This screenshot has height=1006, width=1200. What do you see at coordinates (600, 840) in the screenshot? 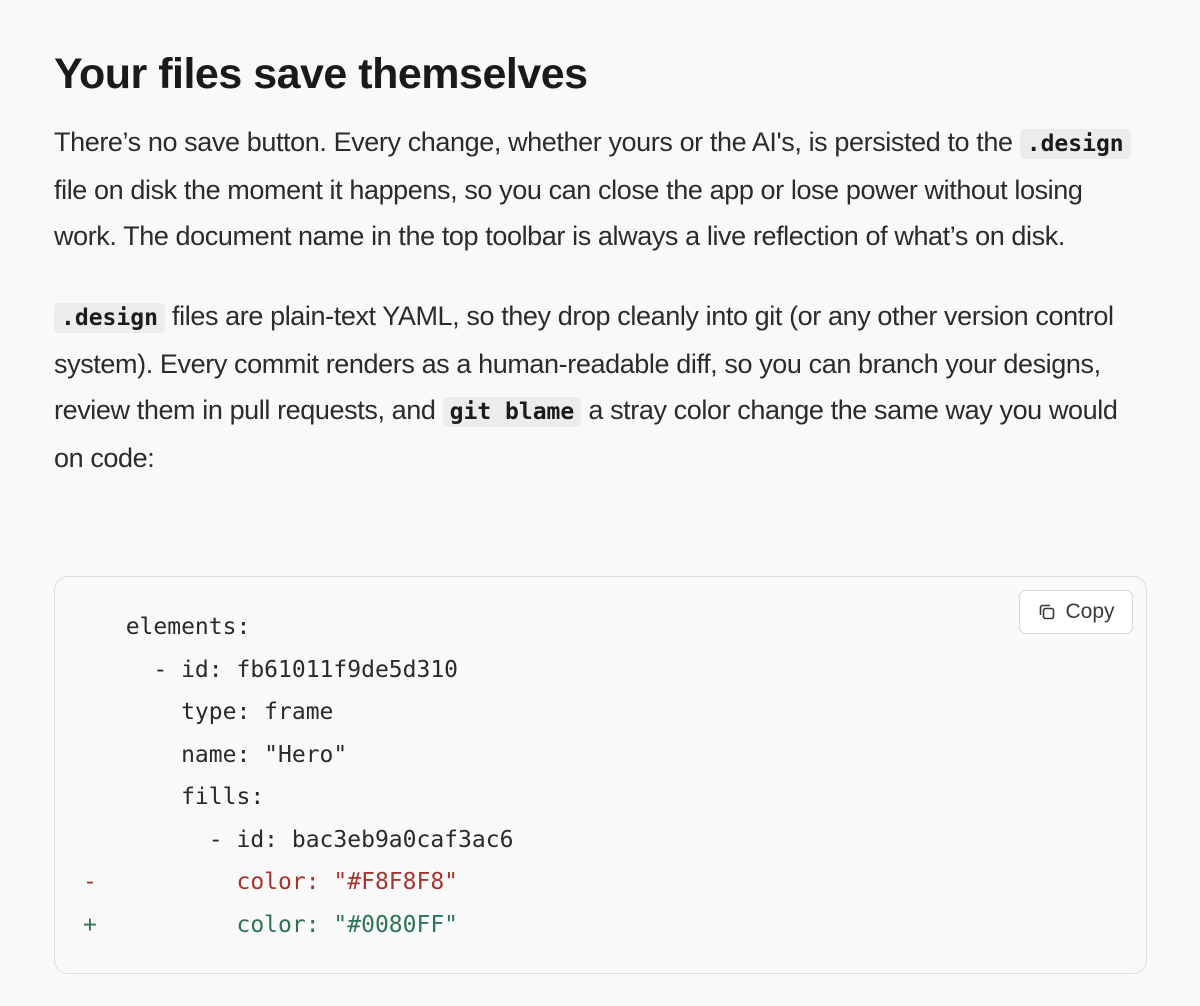
I see `code-line: - id: bac3eb9a0caf3ac6` at bounding box center [600, 840].